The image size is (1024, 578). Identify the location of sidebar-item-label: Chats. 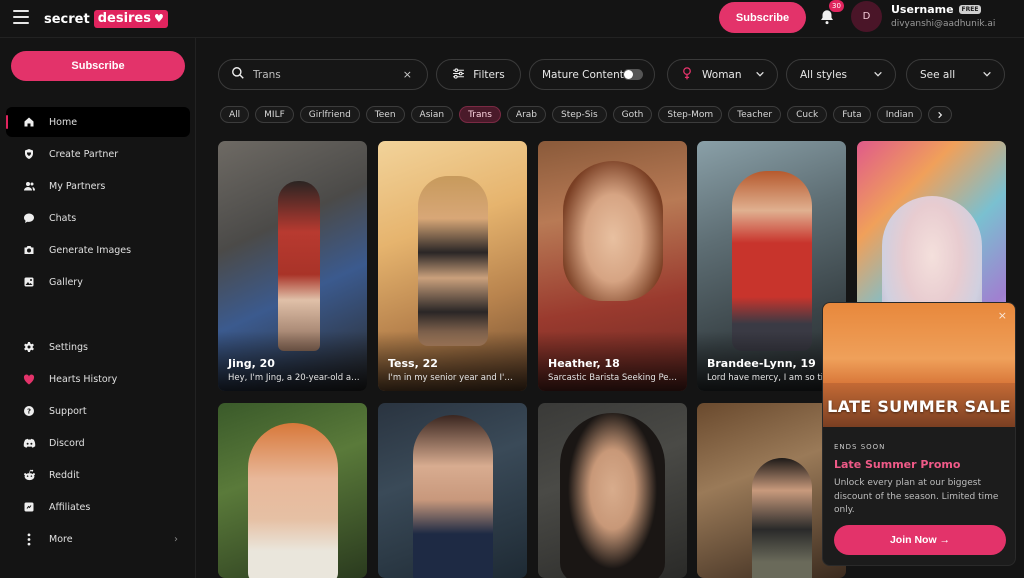
(63, 218).